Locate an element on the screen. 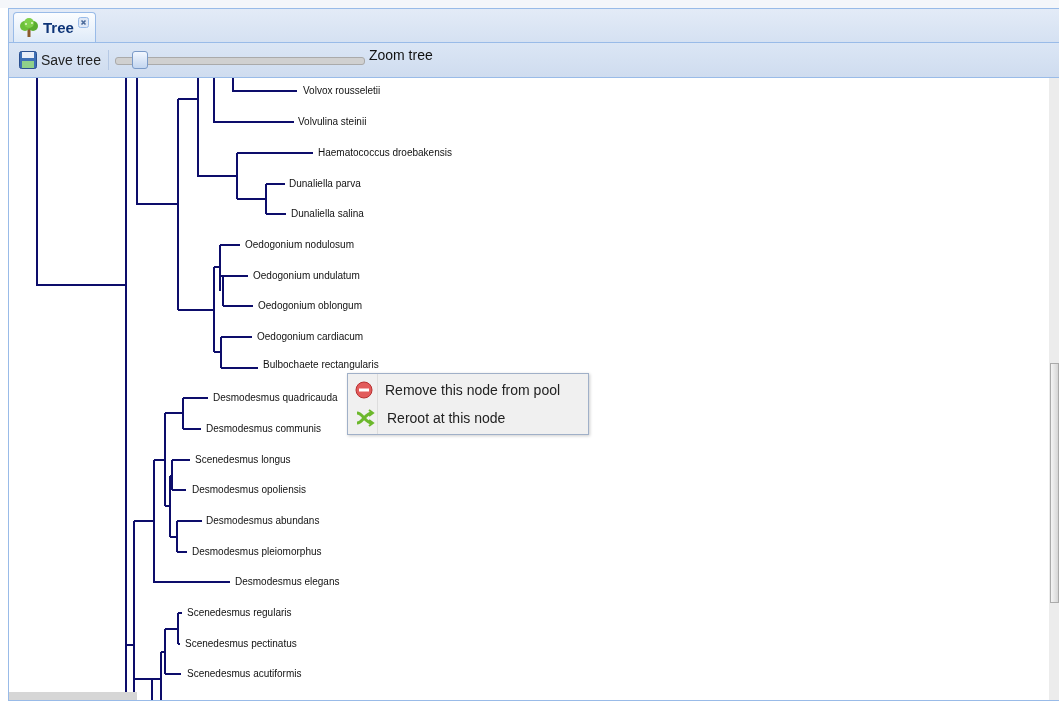  tree-tab: Tree is located at coordinates (54, 27).